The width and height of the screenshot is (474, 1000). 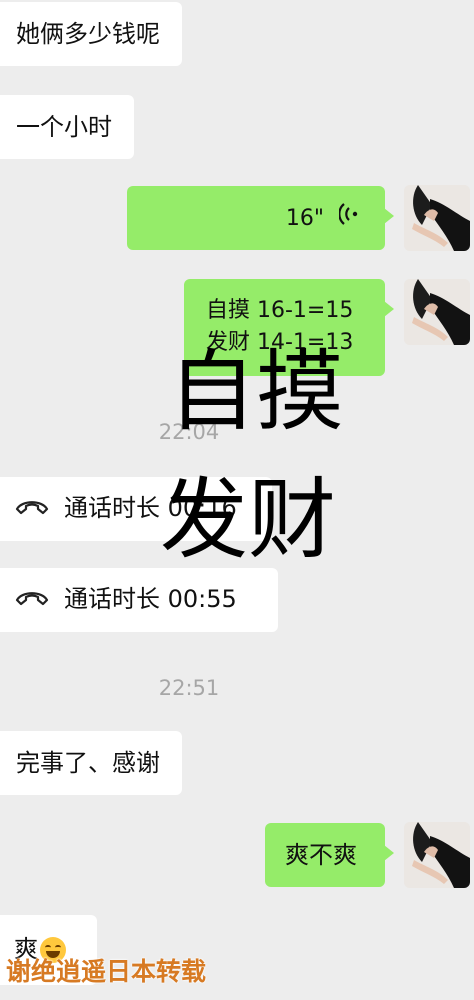 What do you see at coordinates (248, 519) in the screenshot?
I see `overlay-text-facai: 发财` at bounding box center [248, 519].